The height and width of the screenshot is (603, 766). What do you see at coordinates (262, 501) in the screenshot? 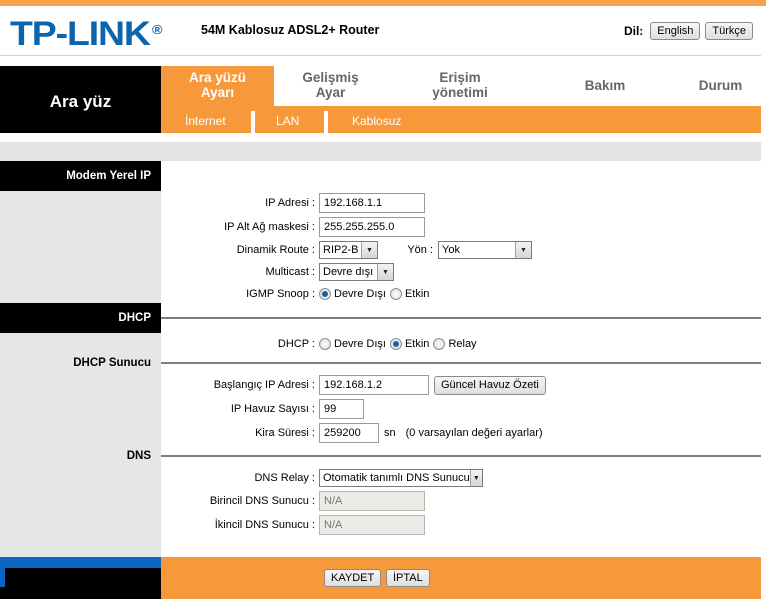
I see `primary-dns-label: Birincil DNS Sunucu :` at bounding box center [262, 501].